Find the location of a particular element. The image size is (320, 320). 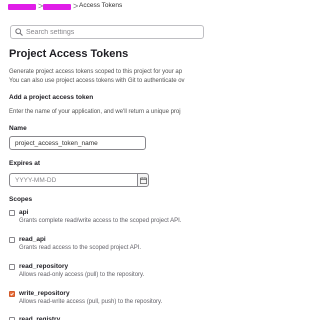

calendar-button is located at coordinates (143, 180).